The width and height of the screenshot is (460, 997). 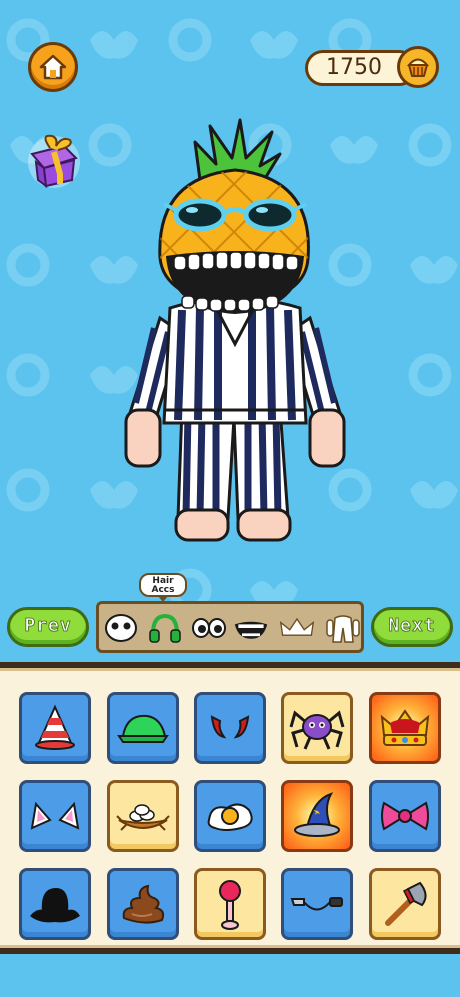 What do you see at coordinates (48, 627) in the screenshot?
I see `prev-button: Prev` at bounding box center [48, 627].